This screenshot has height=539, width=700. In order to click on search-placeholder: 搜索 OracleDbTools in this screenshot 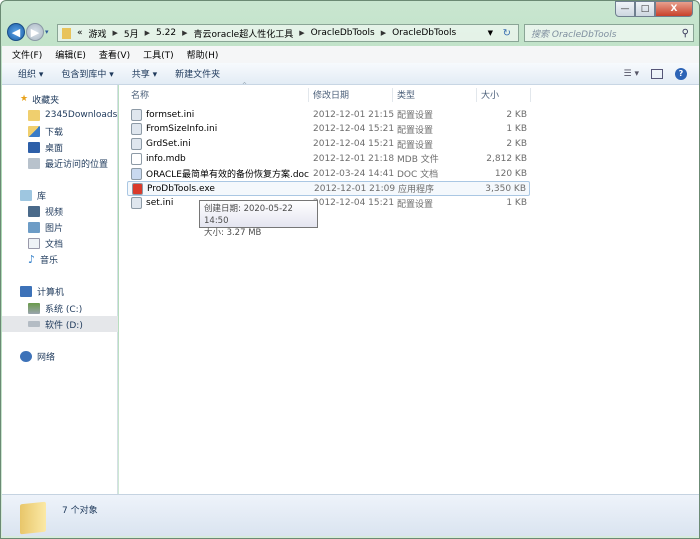, I will do `click(574, 34)`.